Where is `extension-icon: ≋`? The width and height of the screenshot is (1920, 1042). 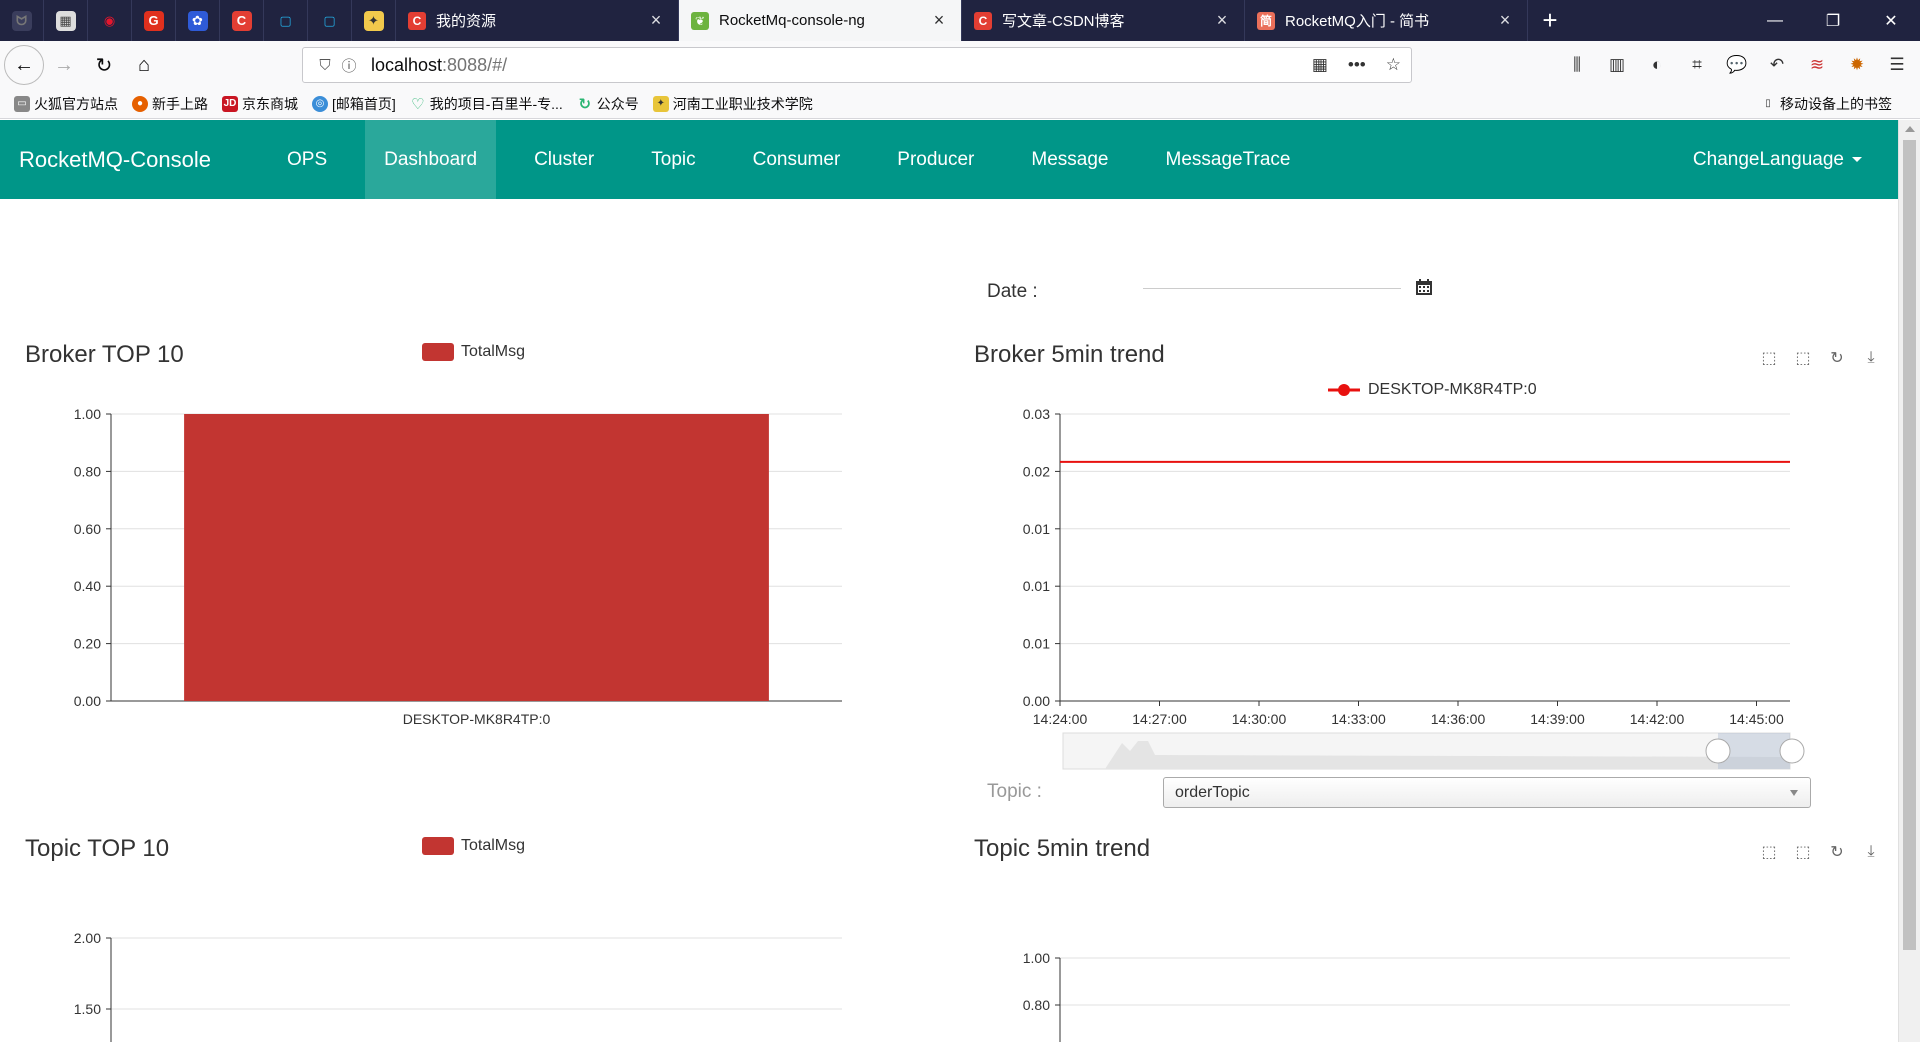
extension-icon: ≋ is located at coordinates (1817, 65).